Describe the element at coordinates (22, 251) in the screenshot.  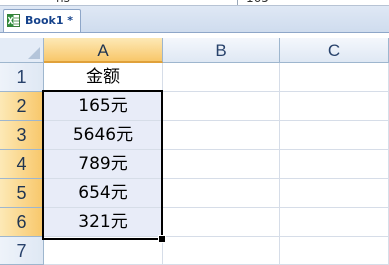
I see `row-header-7: 7` at that location.